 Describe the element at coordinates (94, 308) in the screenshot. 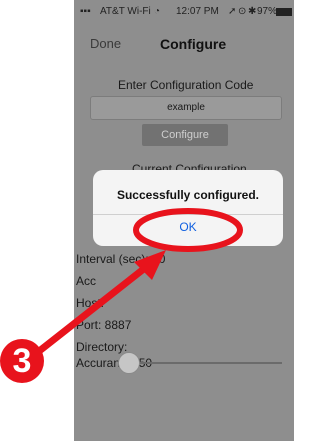

I see `annotation-arrow-shaft` at that location.